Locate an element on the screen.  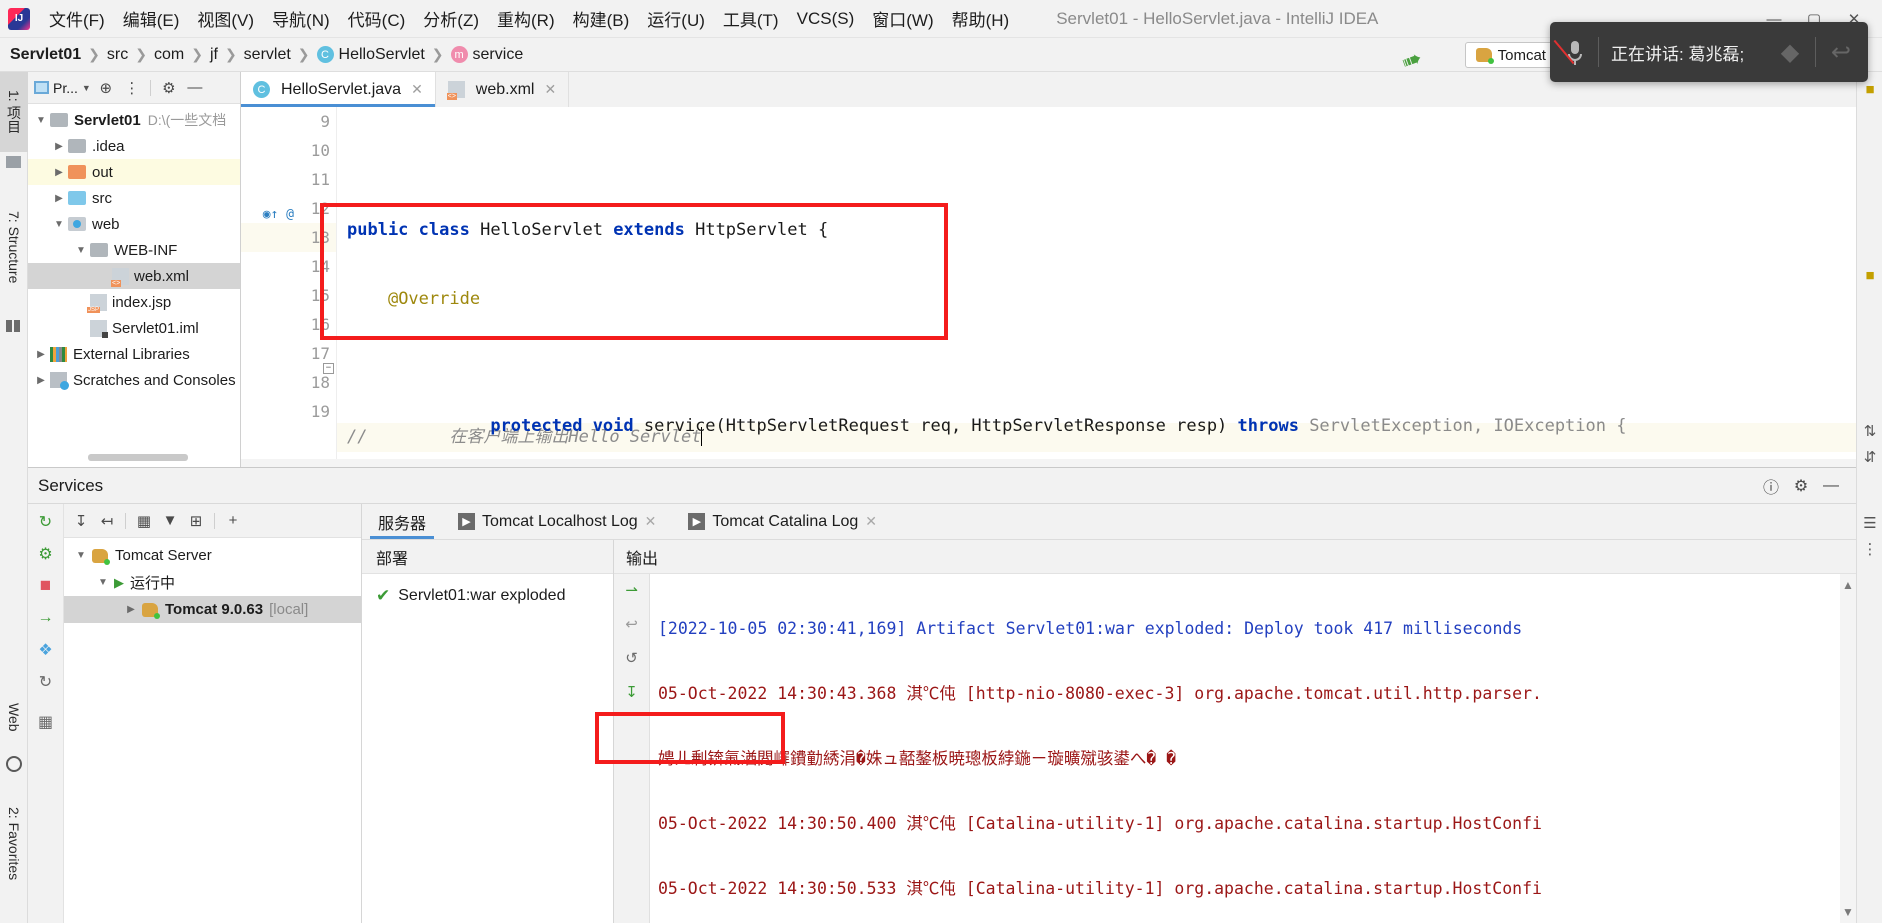
line-number-gutter: 9 10 11 ◉↑ @ 12 13 14 15 16 17 18 19 is located at coordinates (289, 287).